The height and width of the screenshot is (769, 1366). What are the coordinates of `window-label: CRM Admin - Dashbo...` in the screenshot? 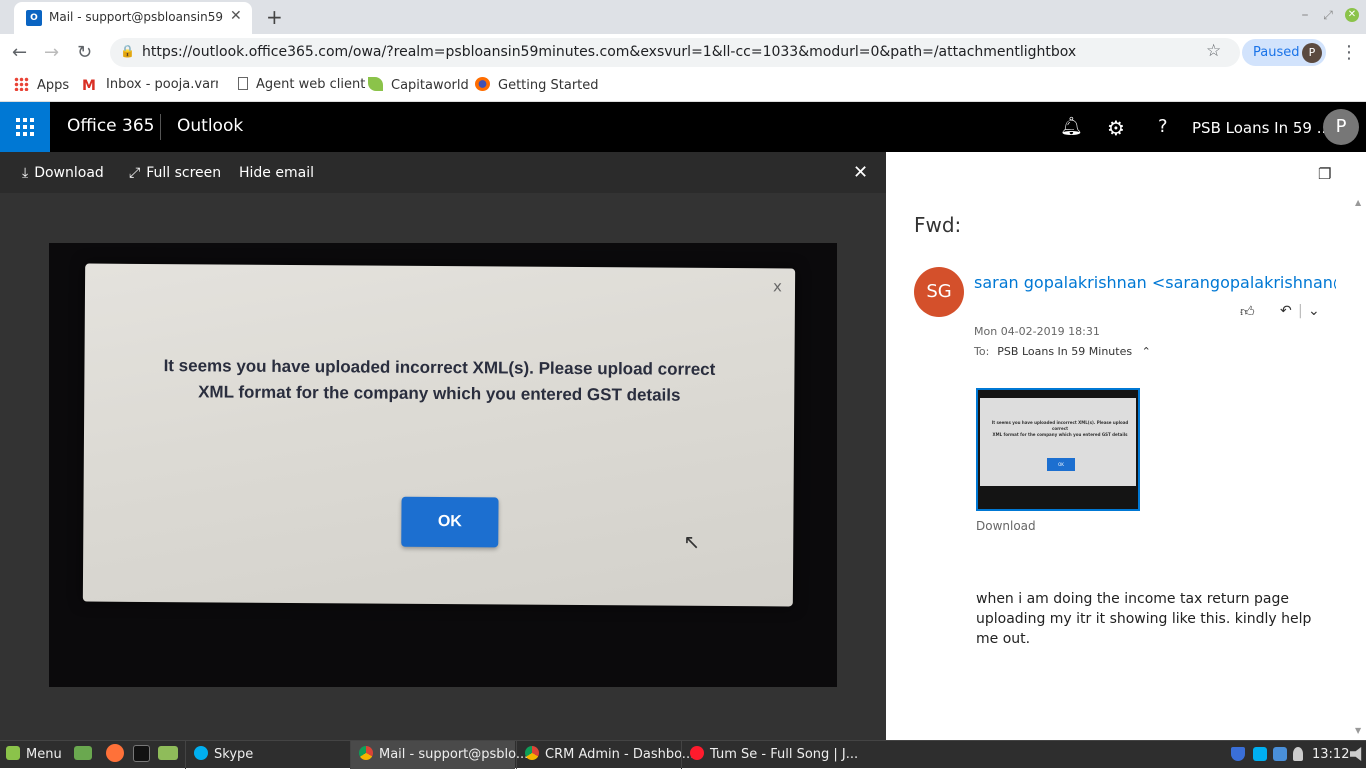 It's located at (620, 754).